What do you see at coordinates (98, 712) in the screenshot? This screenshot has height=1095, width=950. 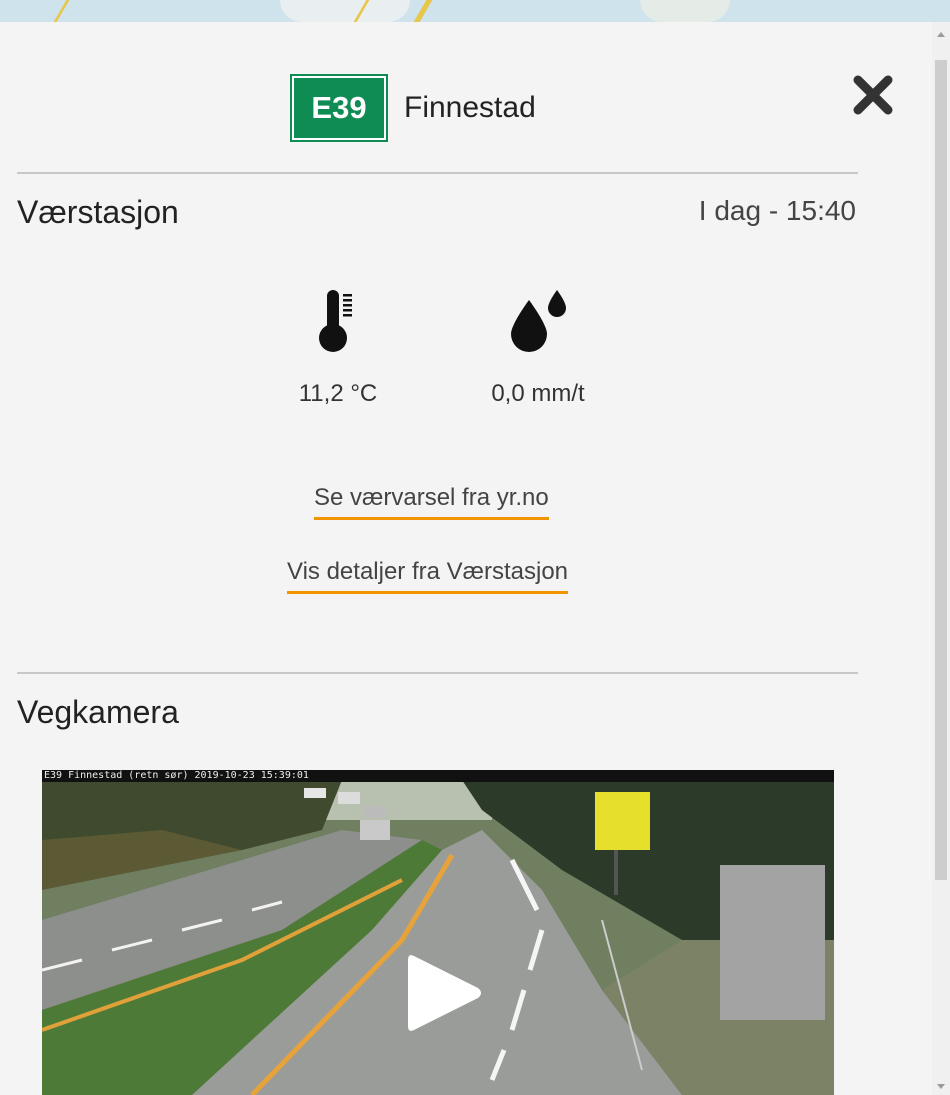 I see `road-camera-title: Vegkamera` at bounding box center [98, 712].